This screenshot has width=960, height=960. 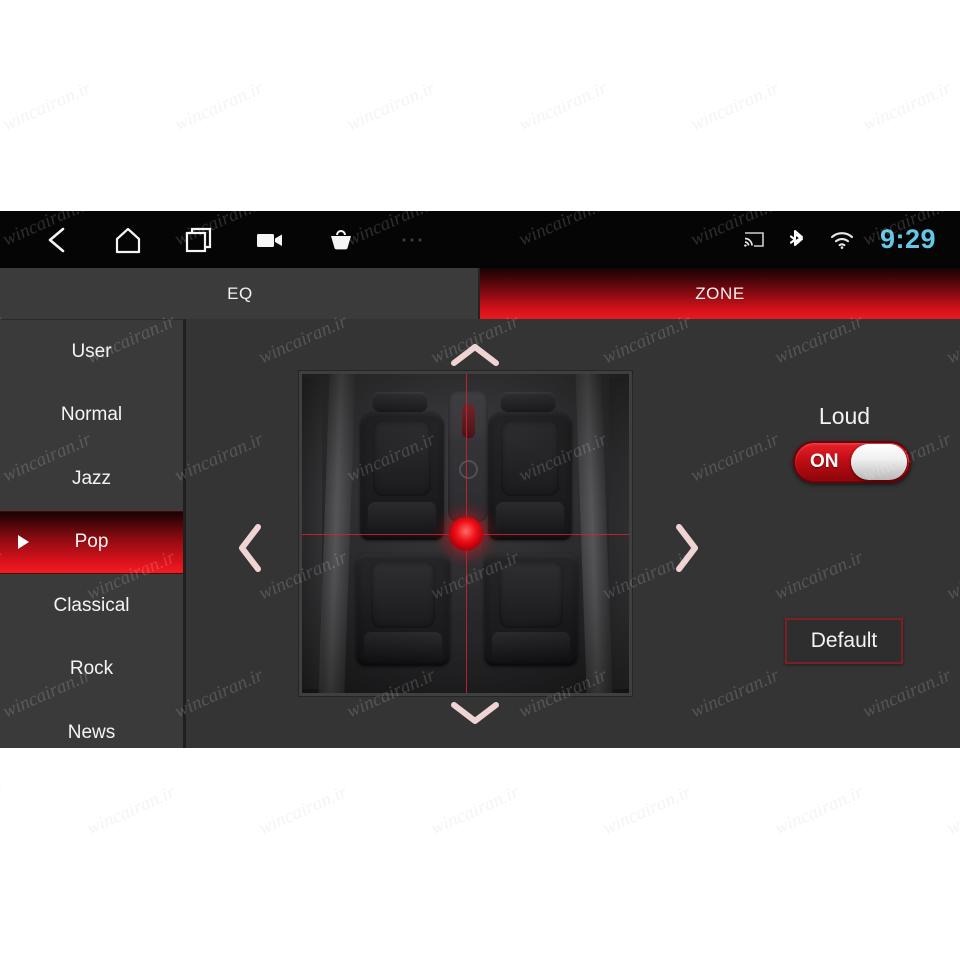 What do you see at coordinates (468, 421) in the screenshot?
I see `gear-shifter` at bounding box center [468, 421].